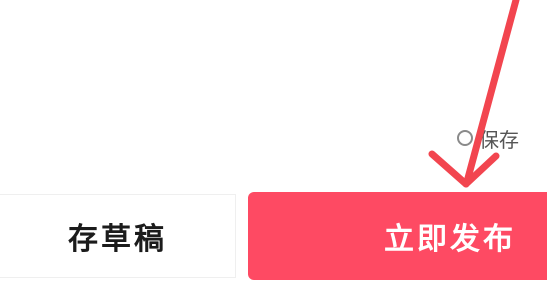  I want to click on save-draft-label: 存草稿, so click(117, 239).